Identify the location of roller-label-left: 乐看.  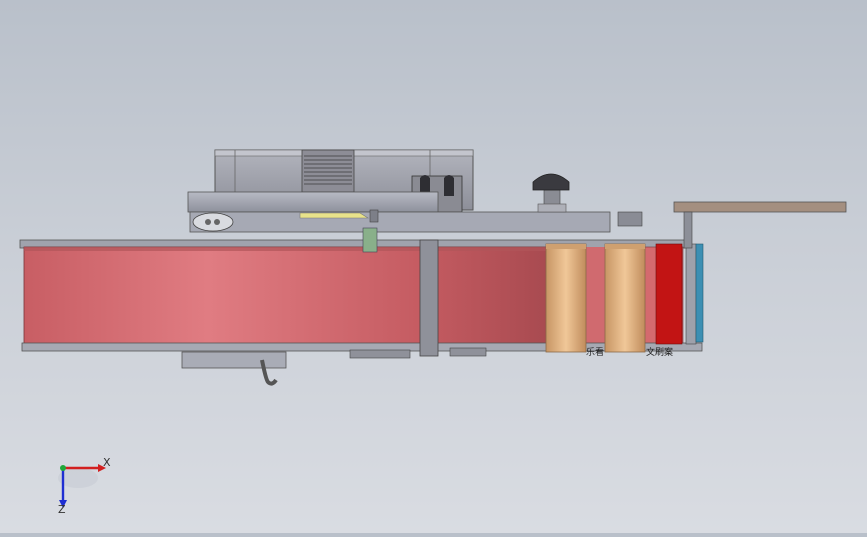
(595, 352).